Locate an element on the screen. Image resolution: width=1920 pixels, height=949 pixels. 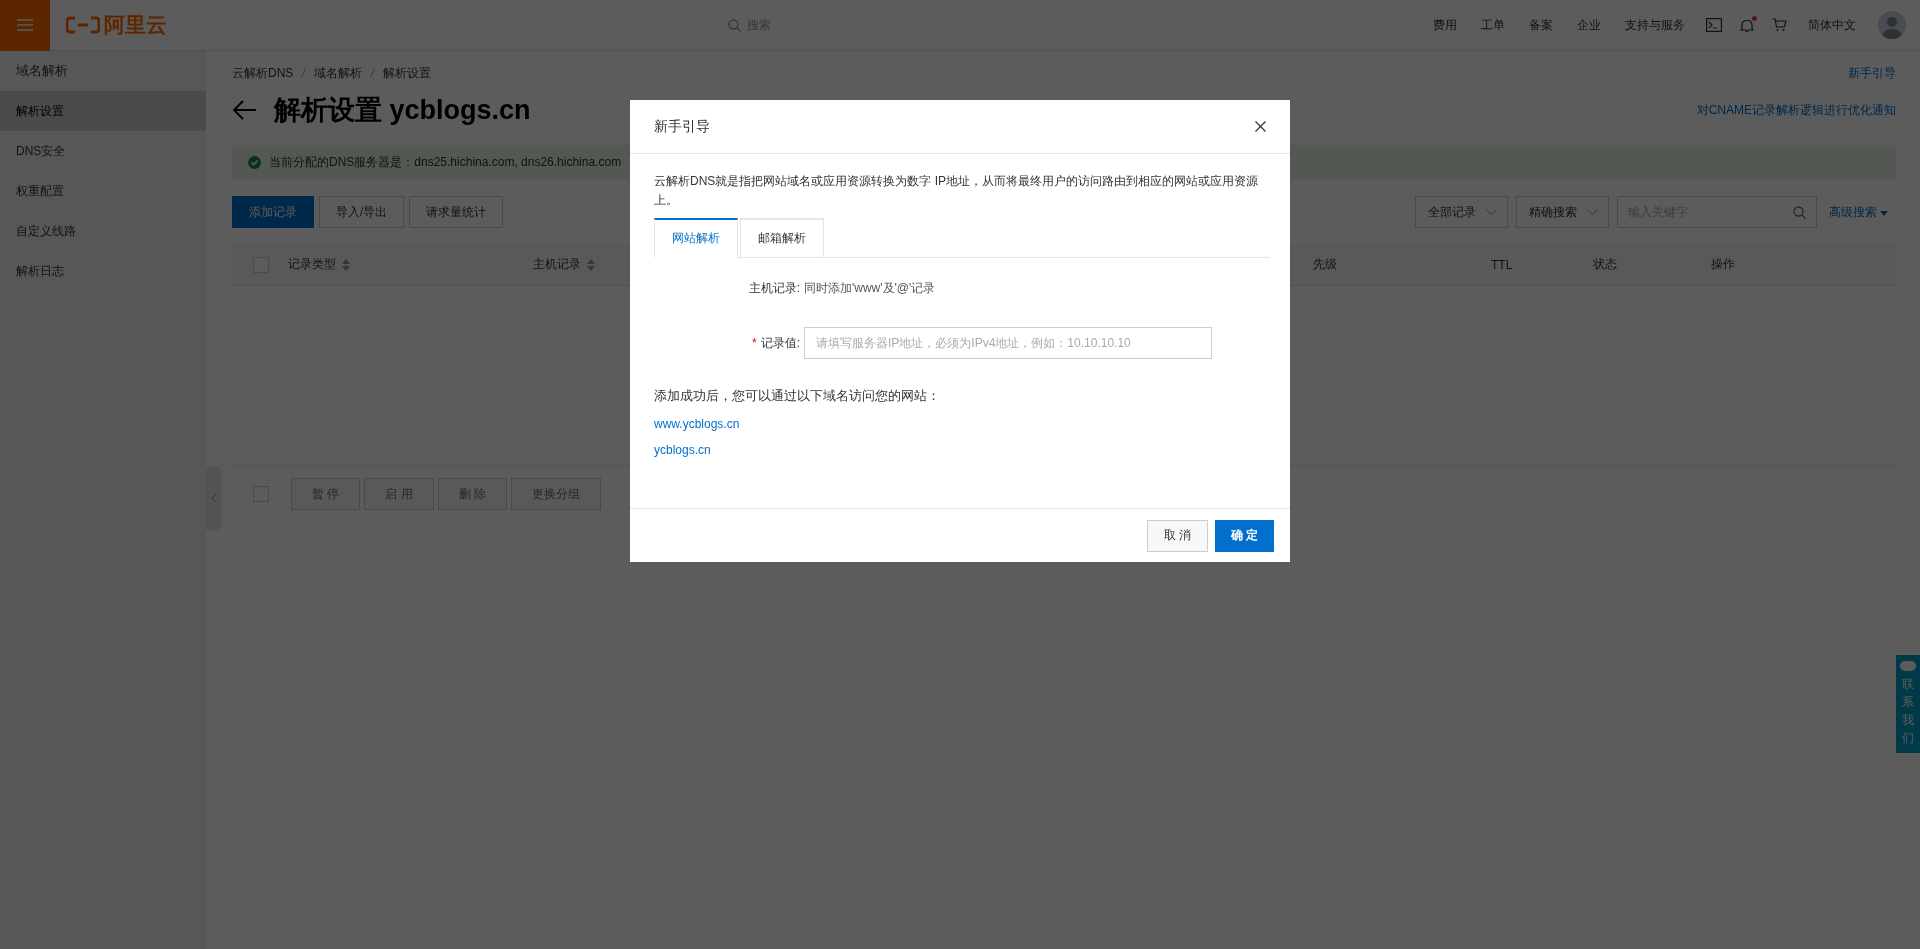
filter-select: 精确搜索 is located at coordinates (1562, 212).